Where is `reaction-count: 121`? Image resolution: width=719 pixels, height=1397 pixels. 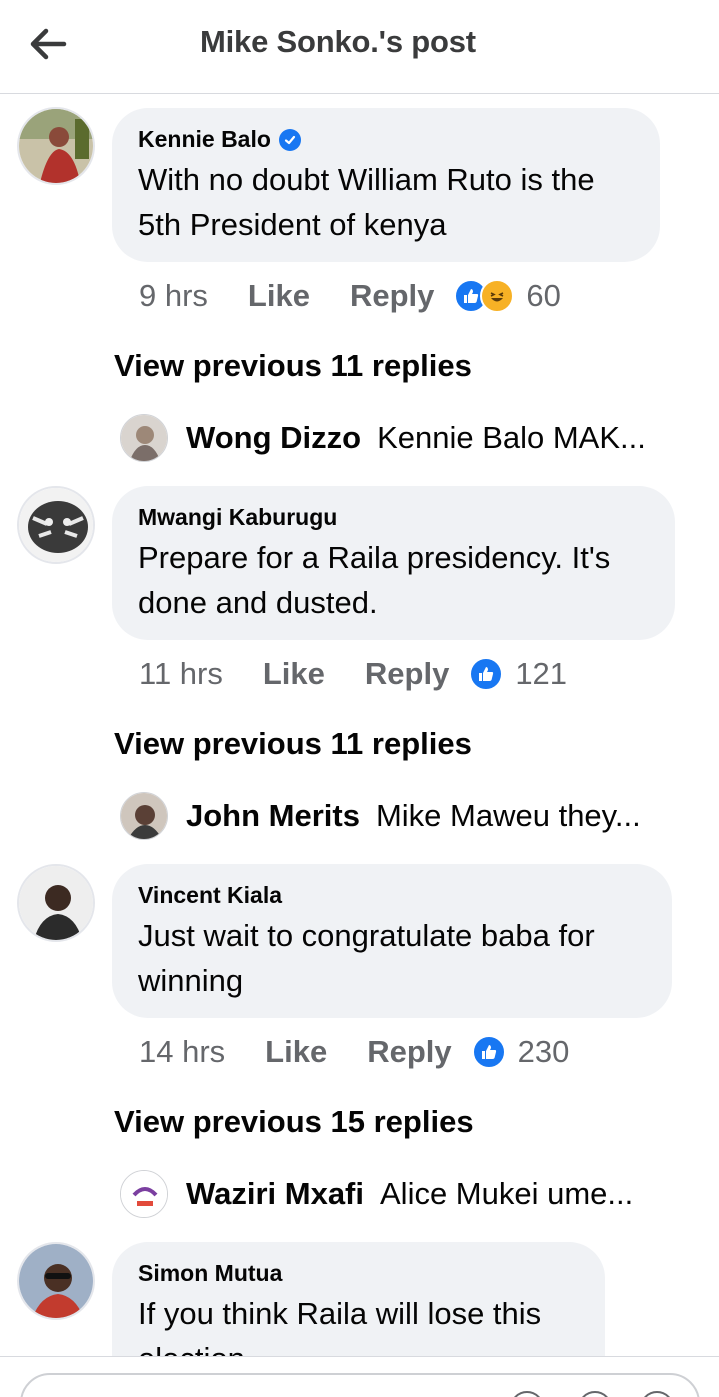
reaction-count: 121 is located at coordinates (541, 673).